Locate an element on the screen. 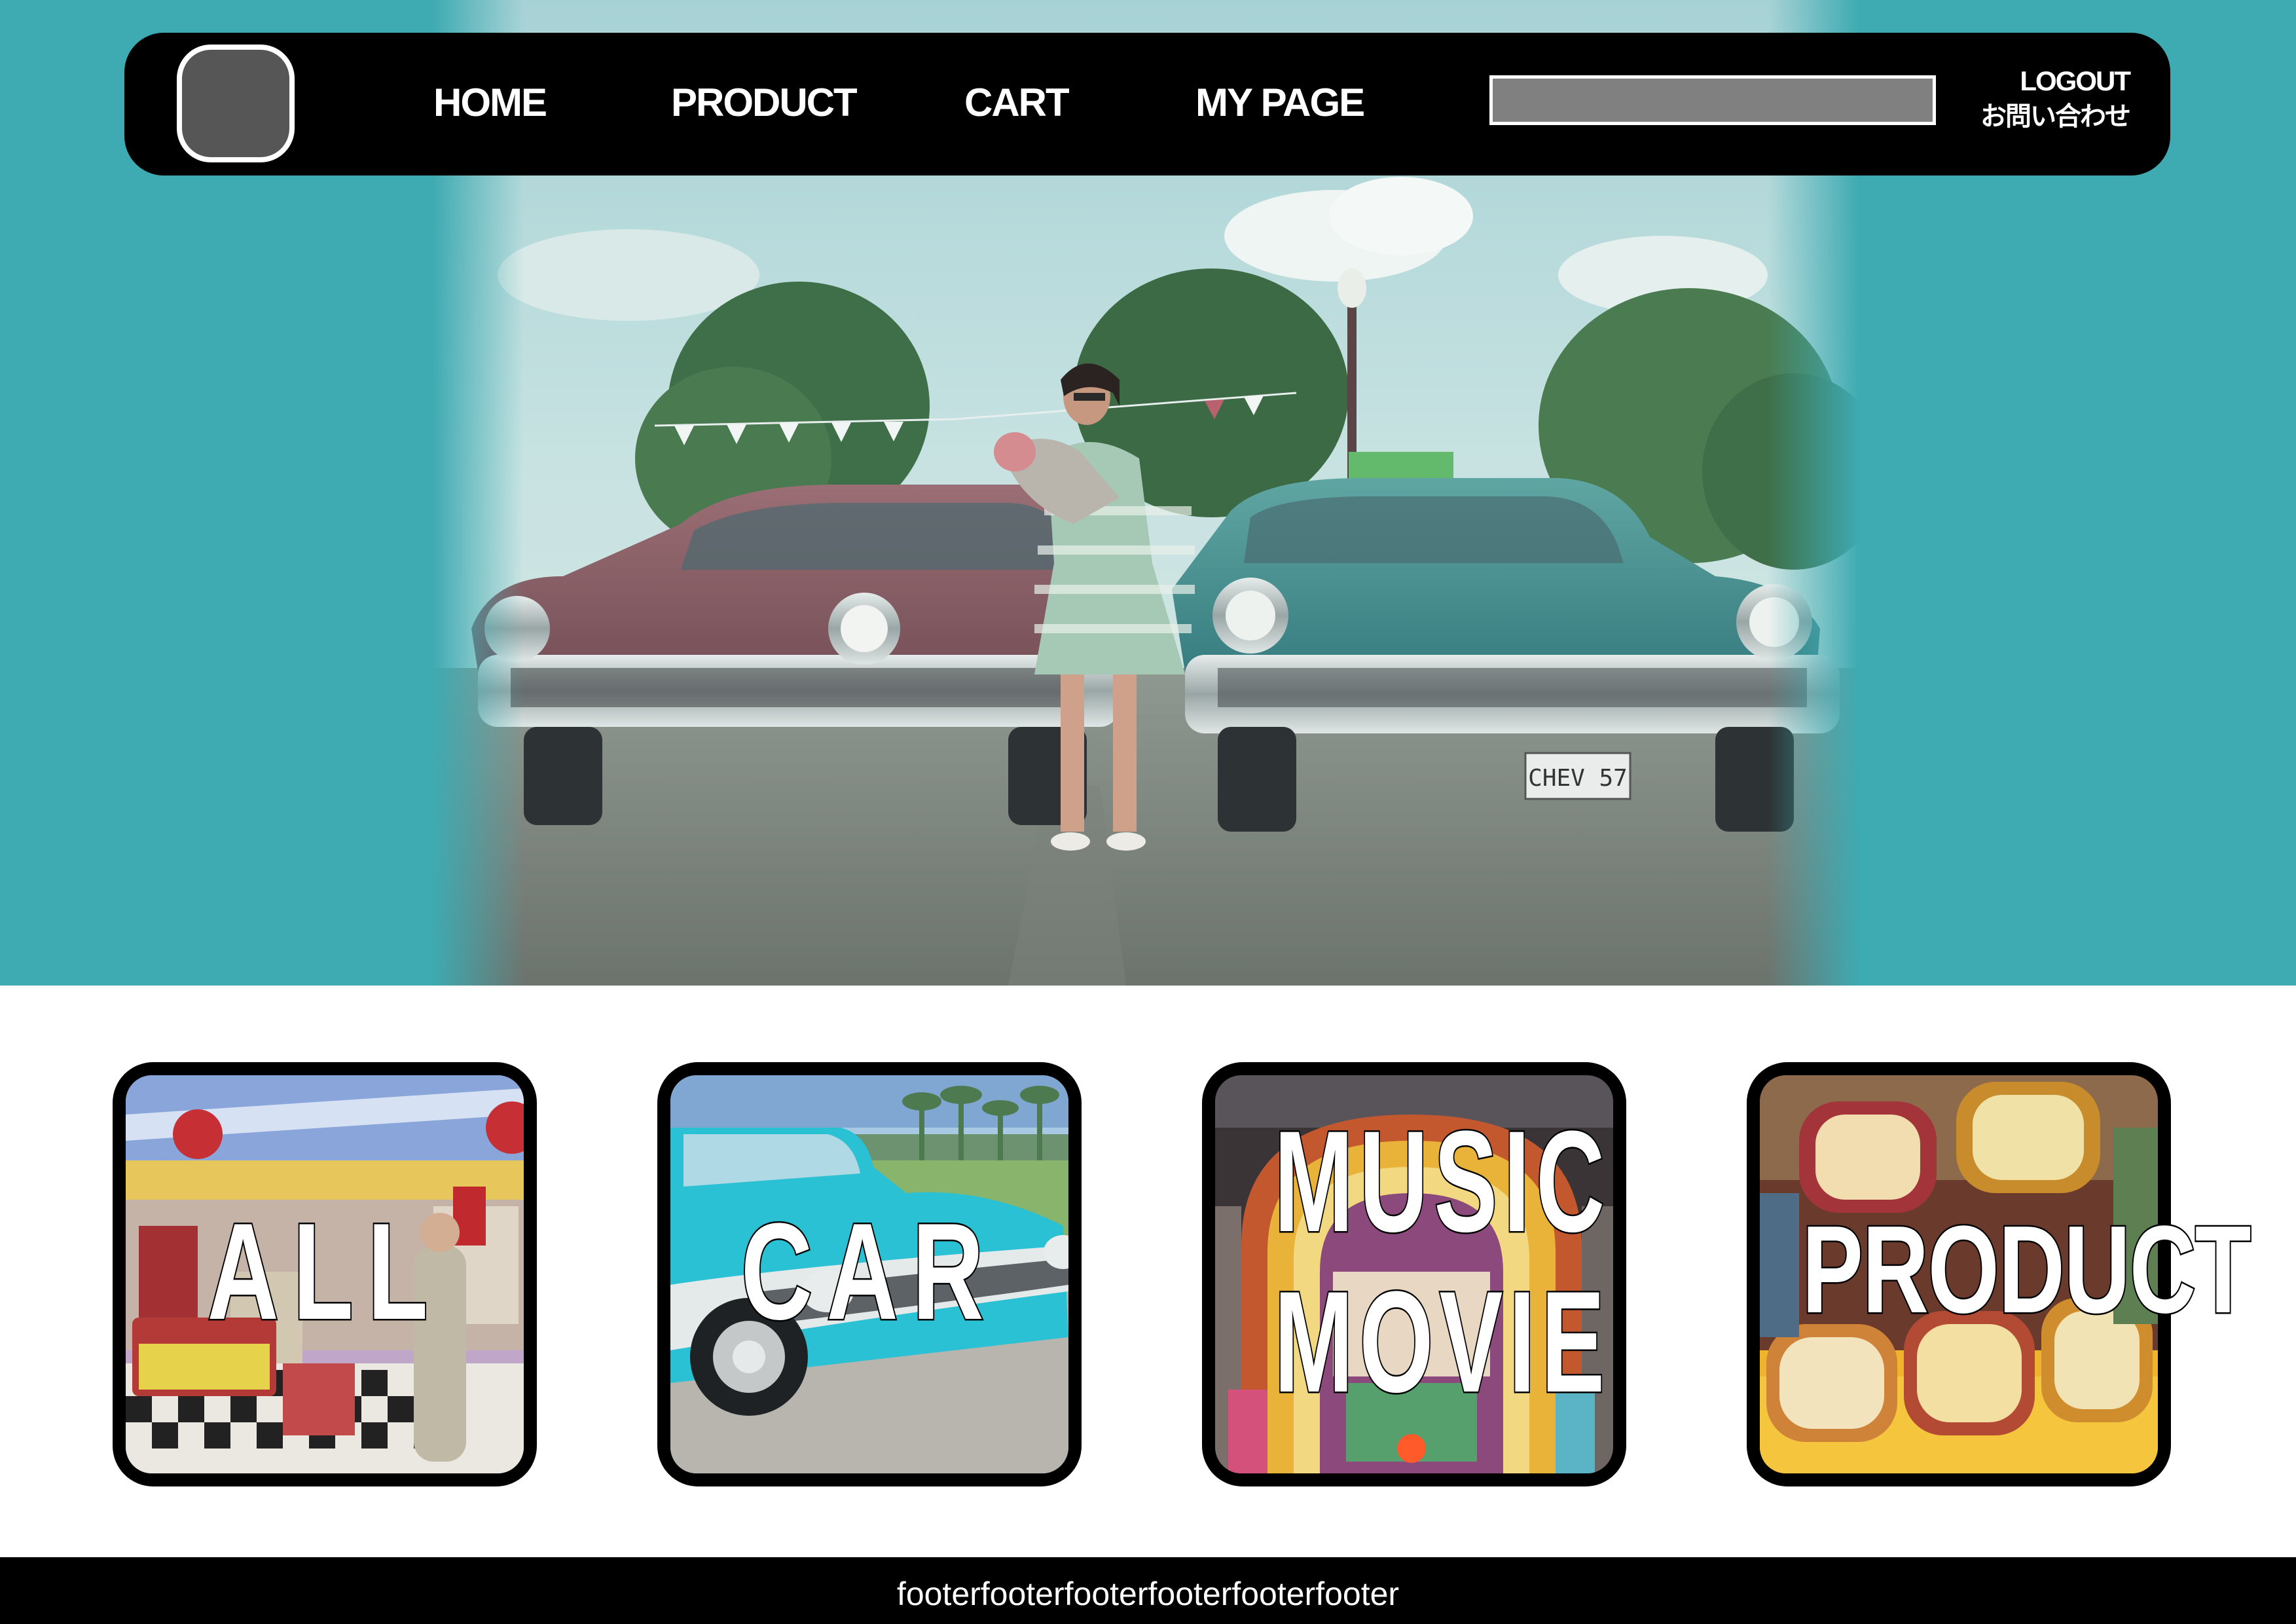  logout-link: LOGOUT is located at coordinates (2075, 81).